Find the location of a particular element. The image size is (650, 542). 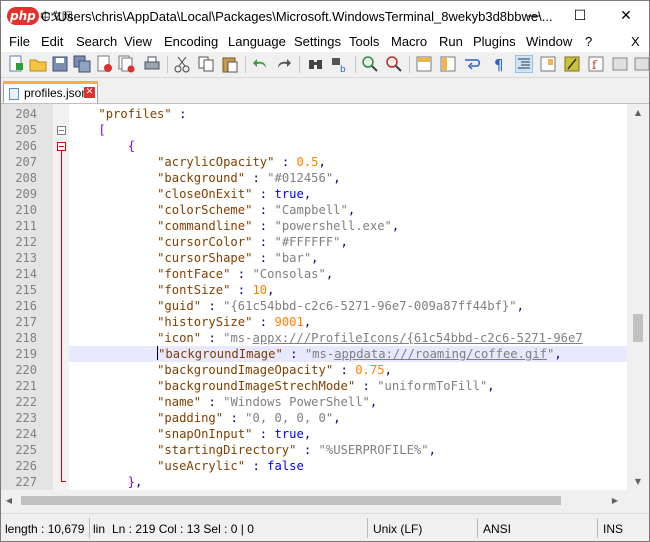

line-number: 225 is located at coordinates (26, 450).